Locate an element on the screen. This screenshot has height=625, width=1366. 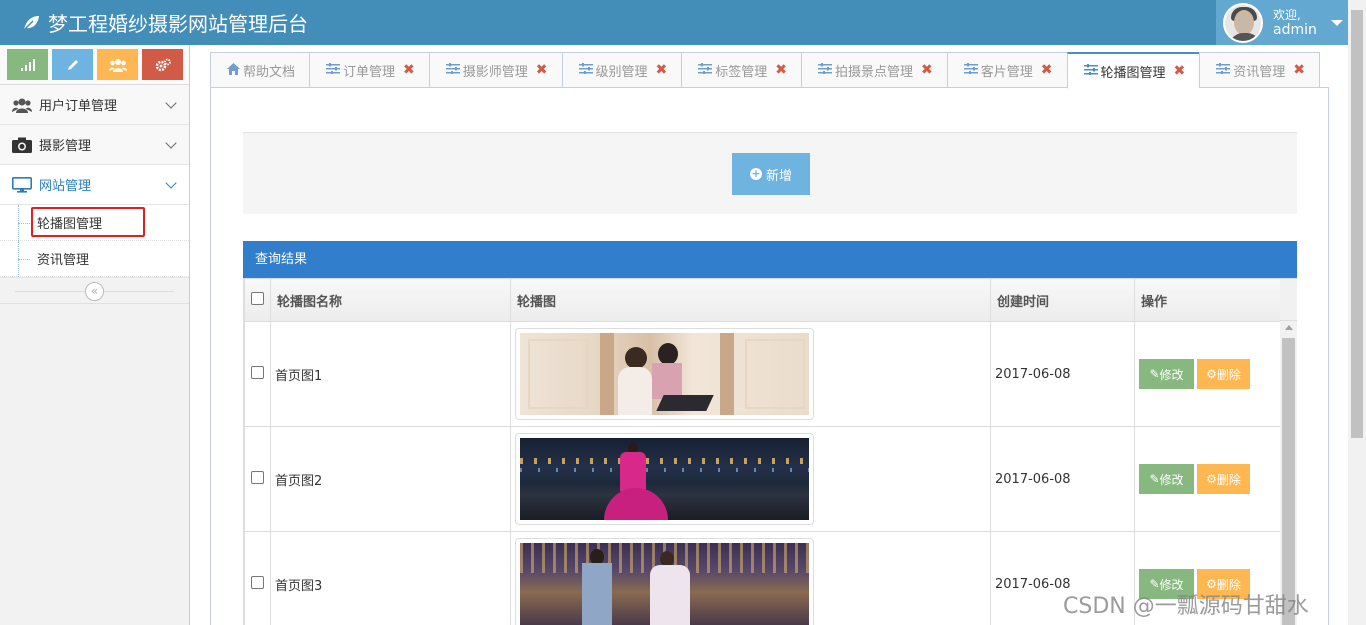
double-angle-left-icon: « is located at coordinates (94, 291).